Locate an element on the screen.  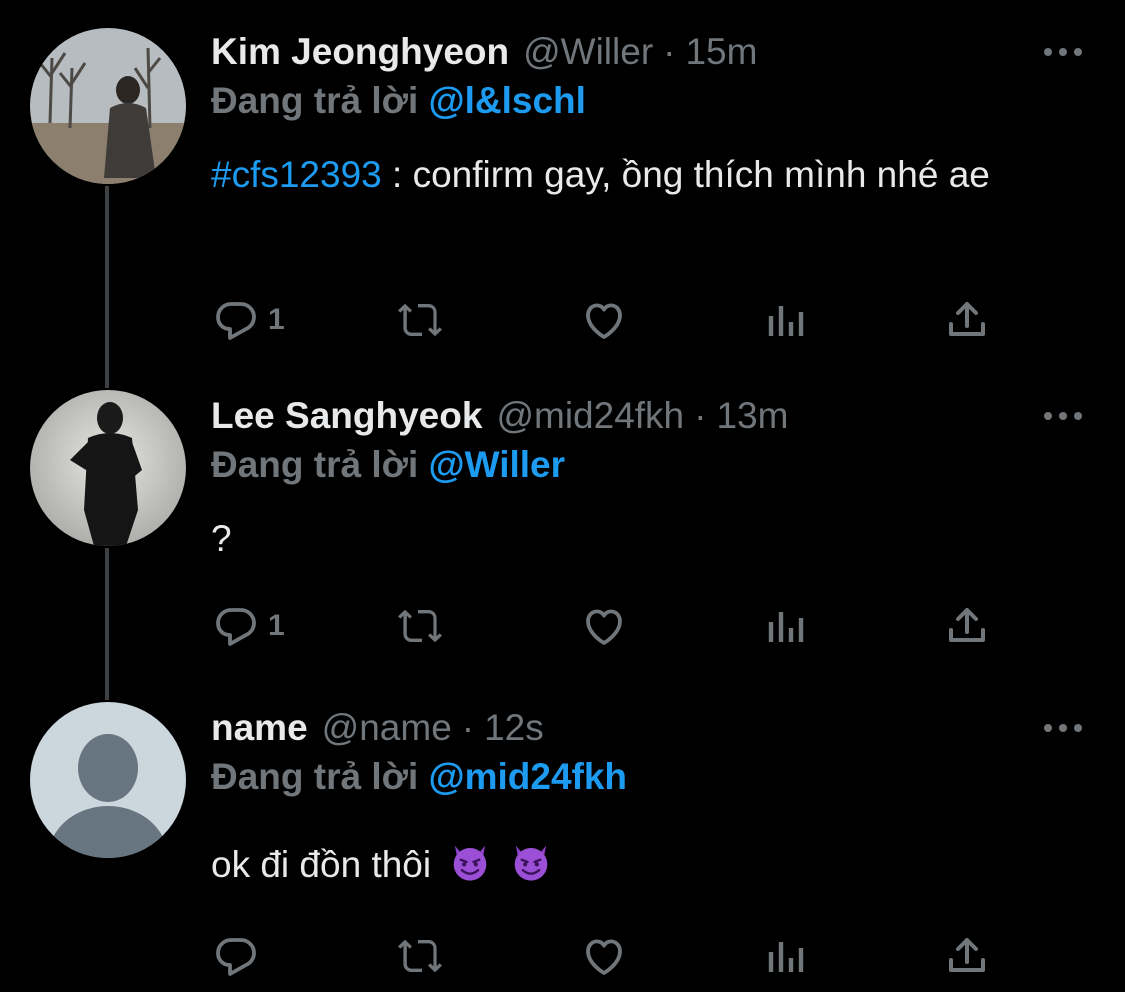
timestamp: 13m is located at coordinates (752, 416).